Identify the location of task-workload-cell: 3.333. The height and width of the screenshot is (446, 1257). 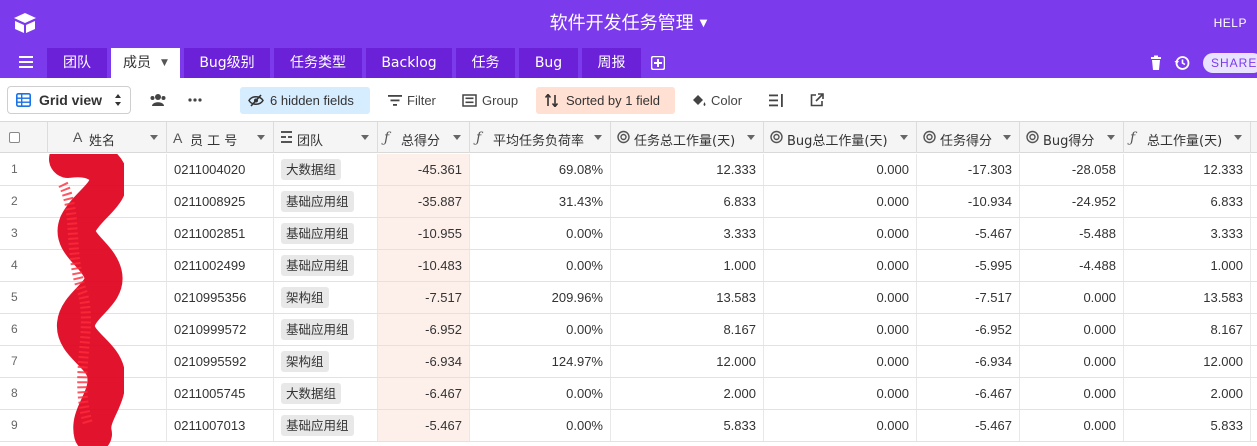
(687, 233).